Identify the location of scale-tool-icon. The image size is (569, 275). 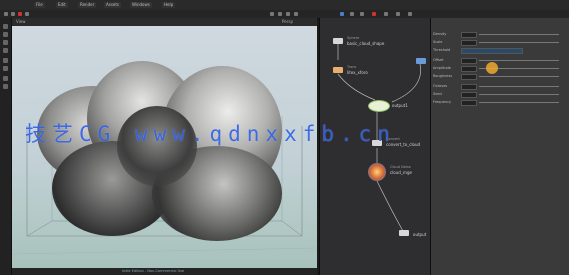
(5, 50).